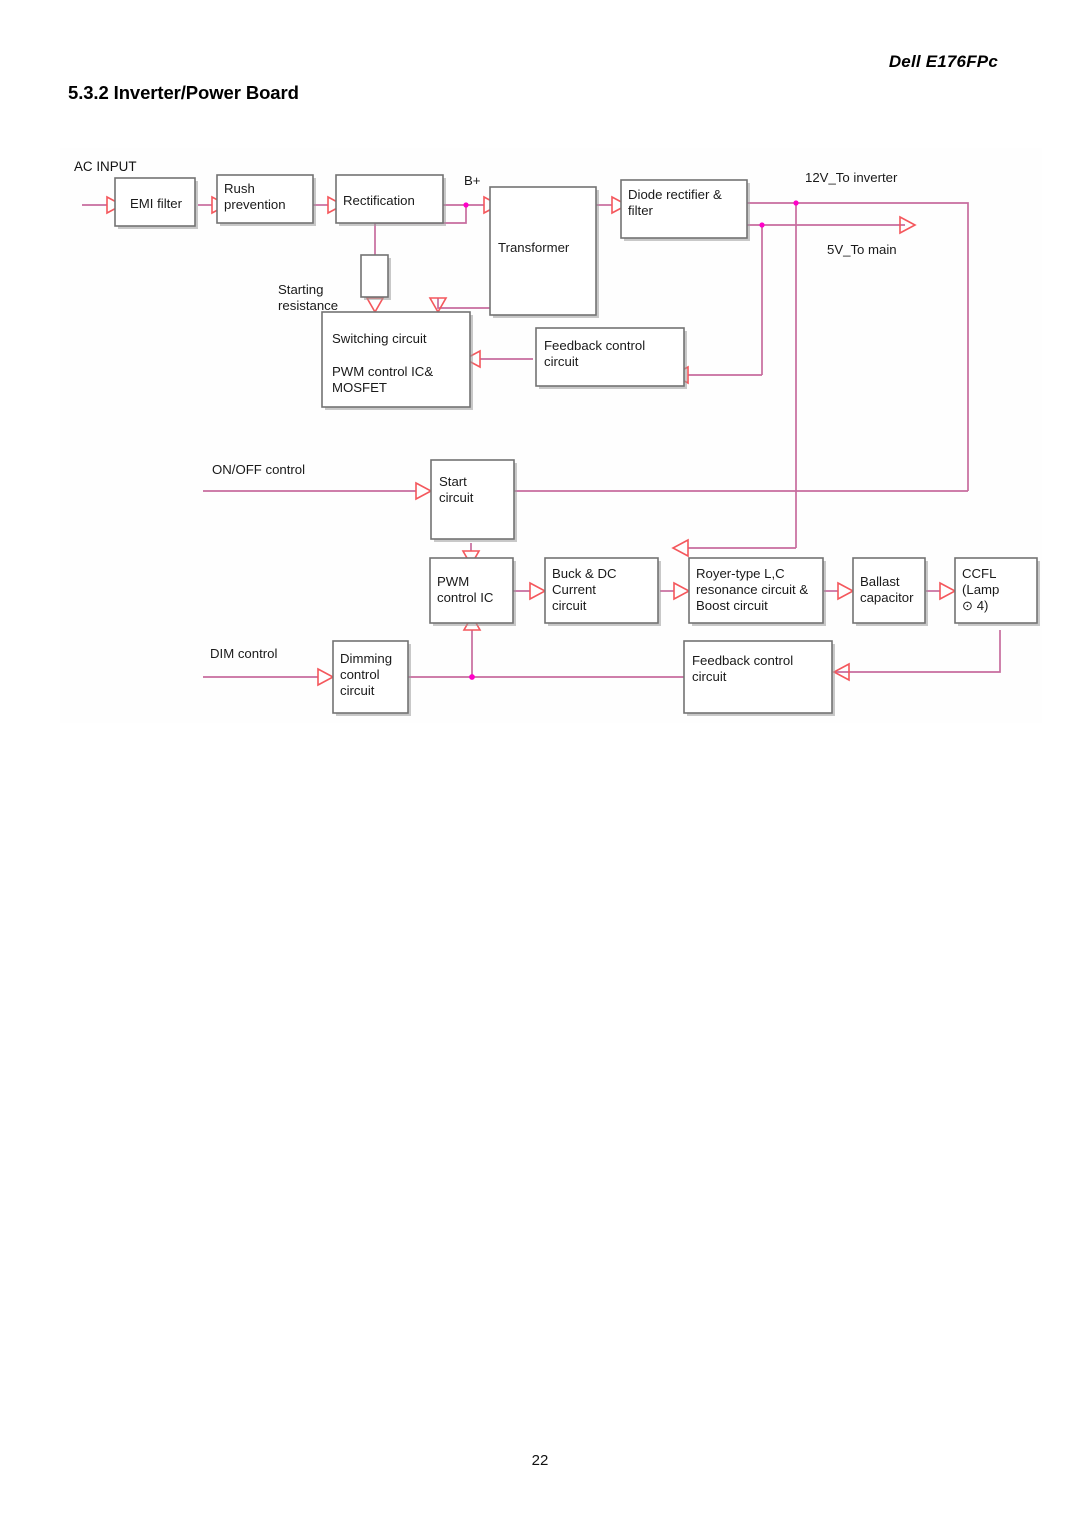 Image resolution: width=1080 pixels, height=1527 pixels. Describe the element at coordinates (424, 491) in the screenshot. I see `arrowhead-into-start-circuit-left` at that location.